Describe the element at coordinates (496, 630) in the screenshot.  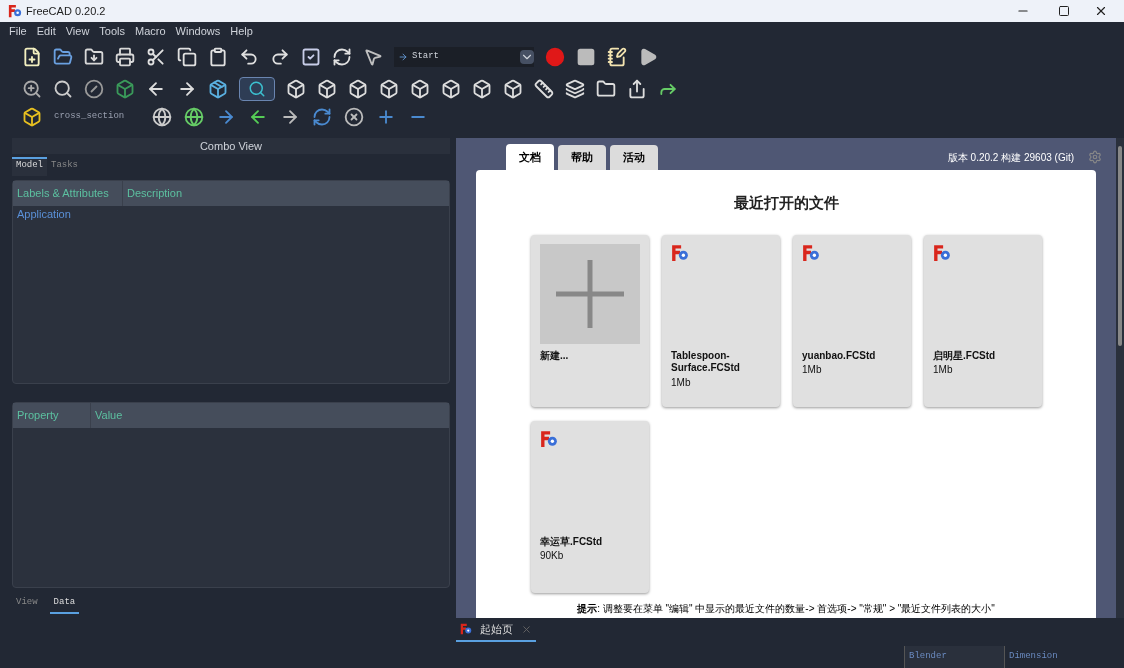
I see `document-tab: 起始页` at that location.